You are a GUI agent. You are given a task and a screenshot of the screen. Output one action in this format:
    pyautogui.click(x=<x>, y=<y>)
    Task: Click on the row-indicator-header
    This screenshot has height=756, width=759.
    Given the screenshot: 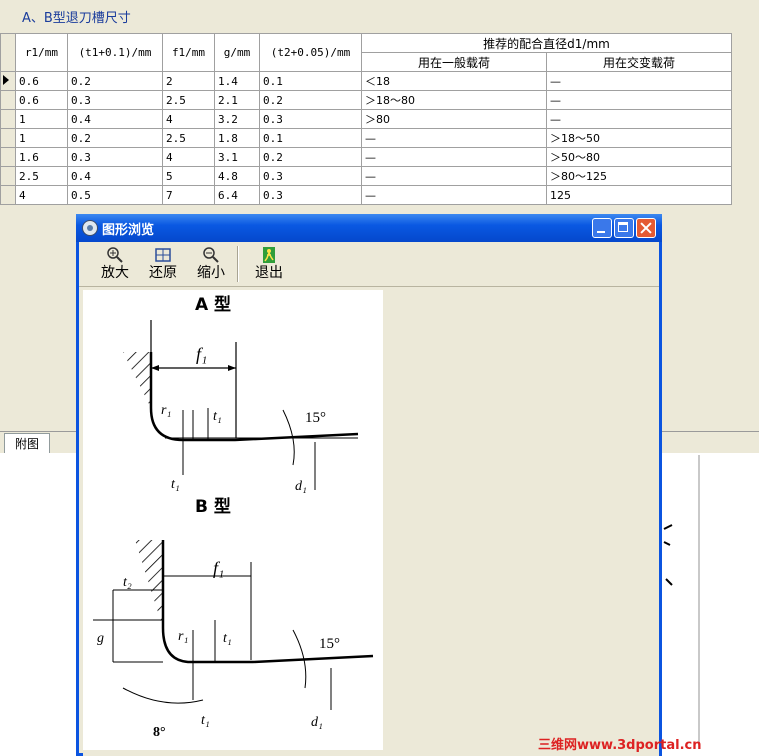 What is the action you would take?
    pyautogui.click(x=8, y=52)
    